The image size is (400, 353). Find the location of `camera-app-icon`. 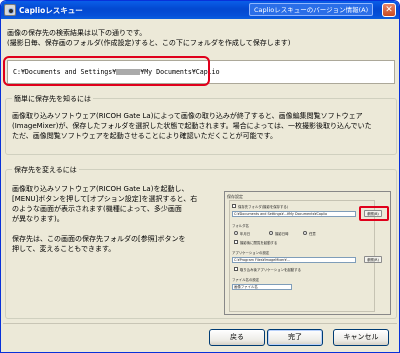

camera-app-icon is located at coordinates (10, 10).